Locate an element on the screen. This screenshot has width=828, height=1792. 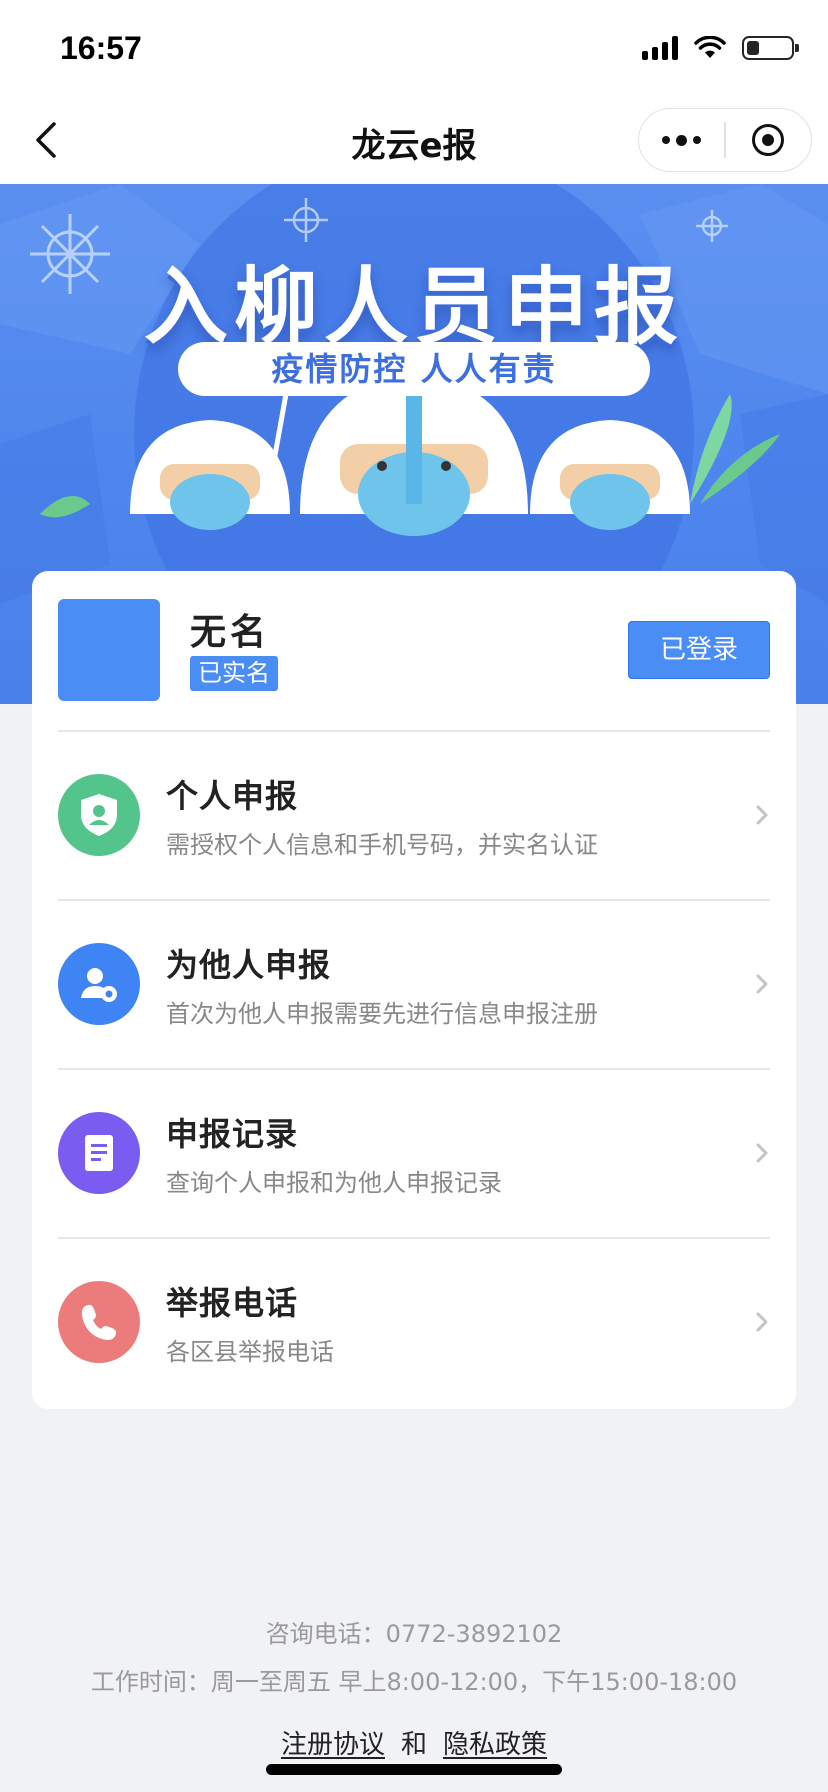
signal-icon is located at coordinates (660, 48).